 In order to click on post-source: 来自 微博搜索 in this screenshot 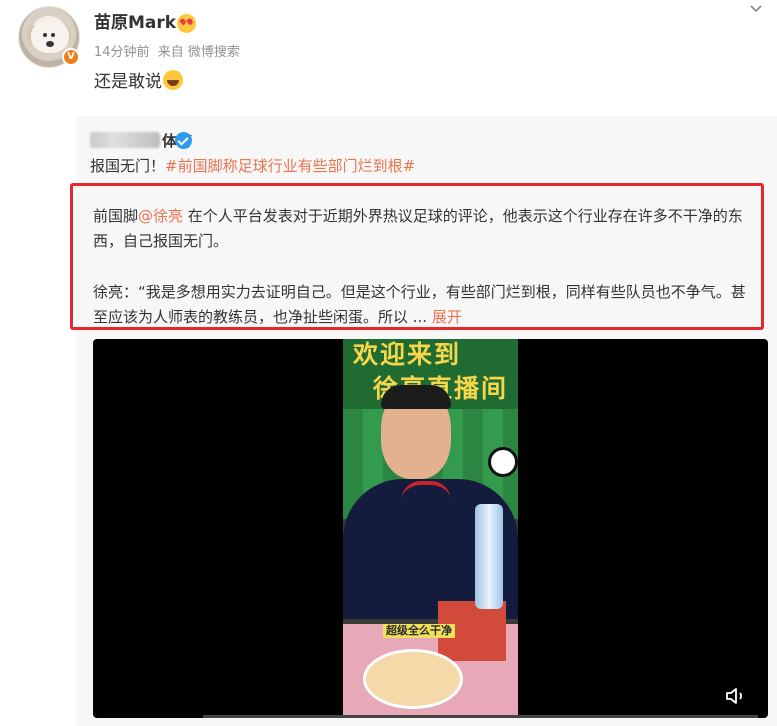, I will do `click(198, 52)`.